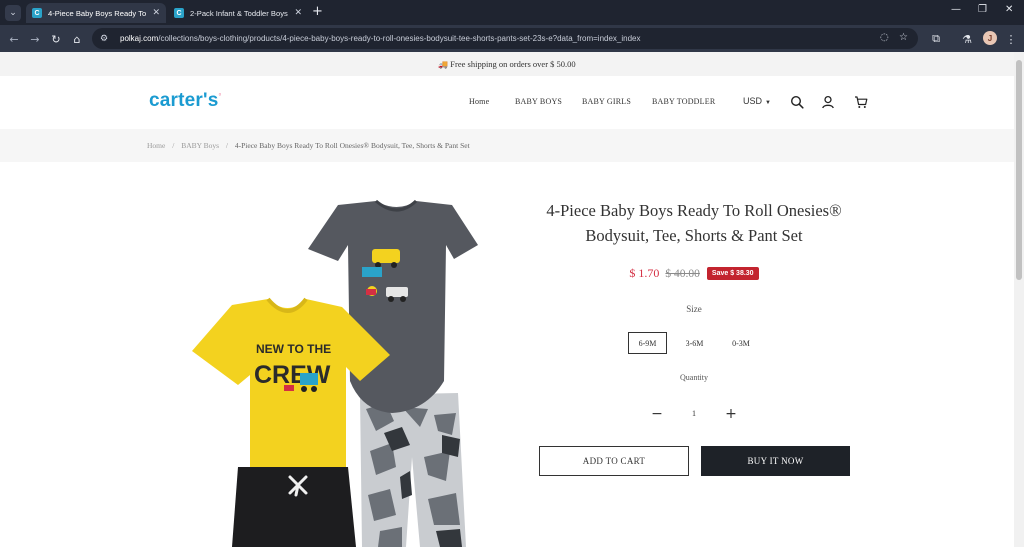  What do you see at coordinates (757, 101) in the screenshot?
I see `currency-selector: USD ▼` at bounding box center [757, 101].